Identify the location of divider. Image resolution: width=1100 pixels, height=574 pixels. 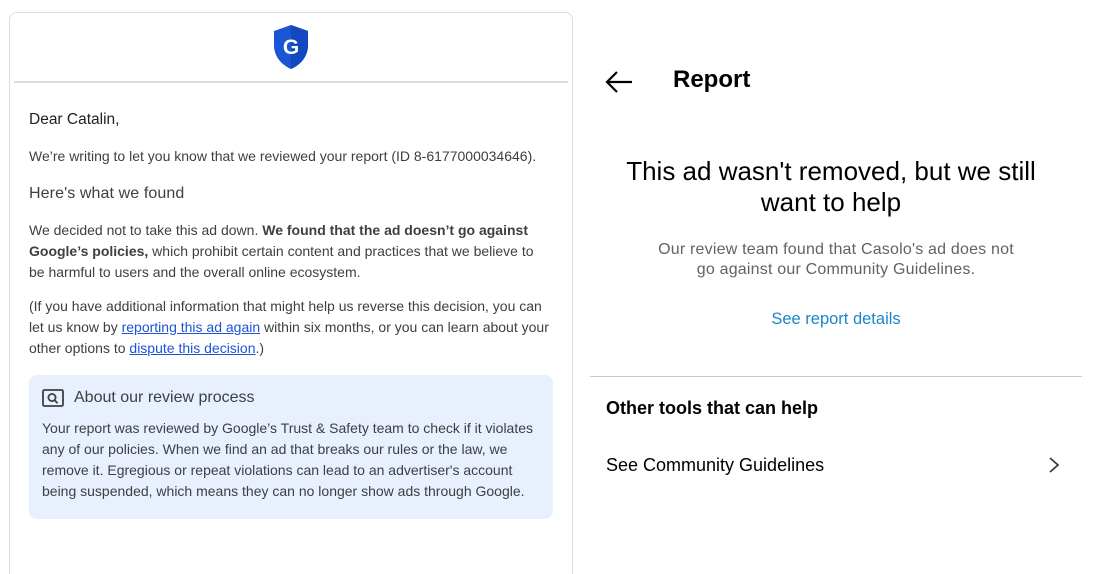
(836, 376).